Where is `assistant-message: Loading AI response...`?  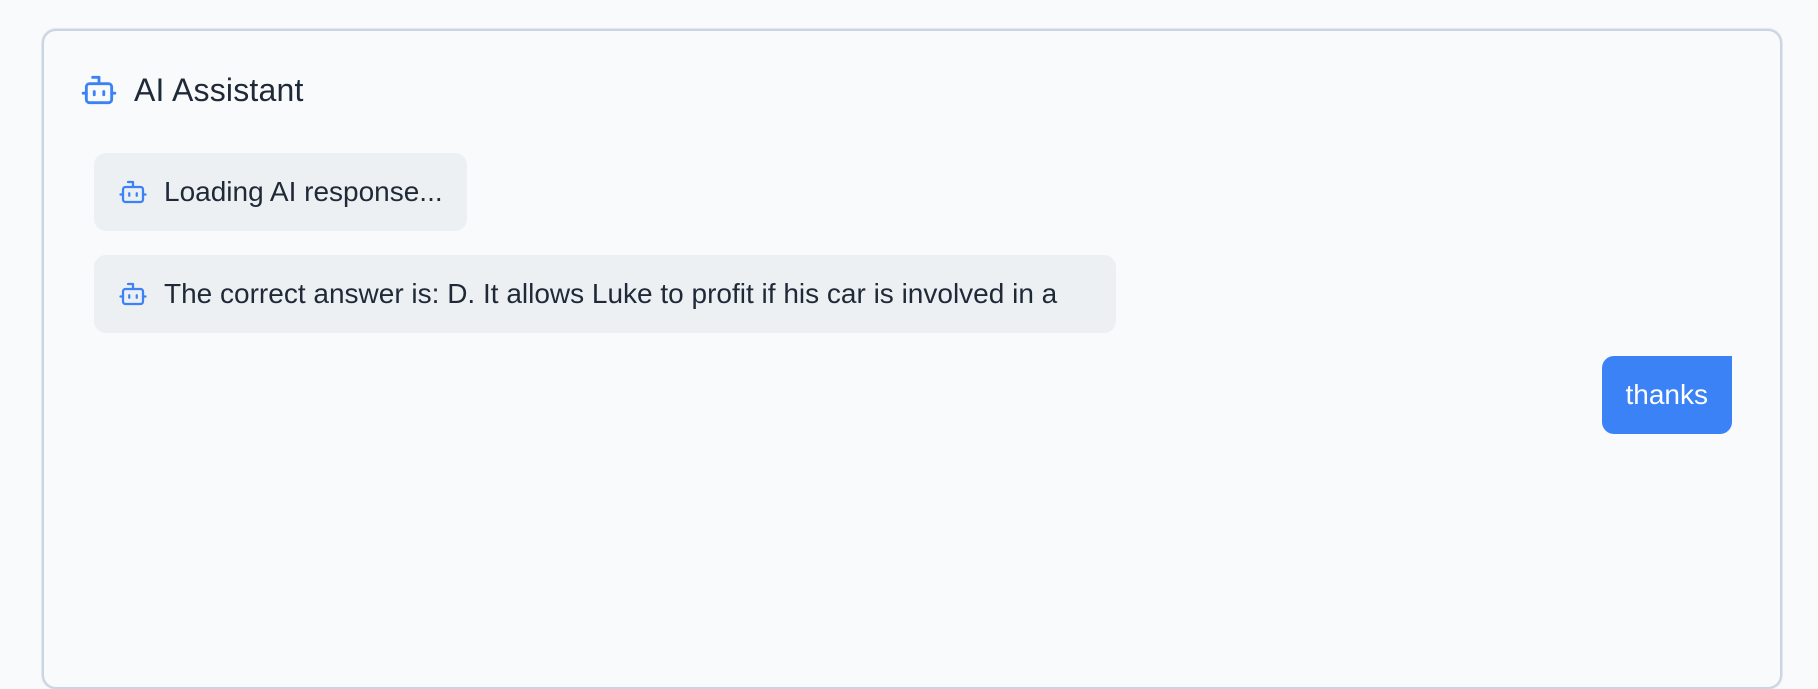 assistant-message: Loading AI response... is located at coordinates (280, 192).